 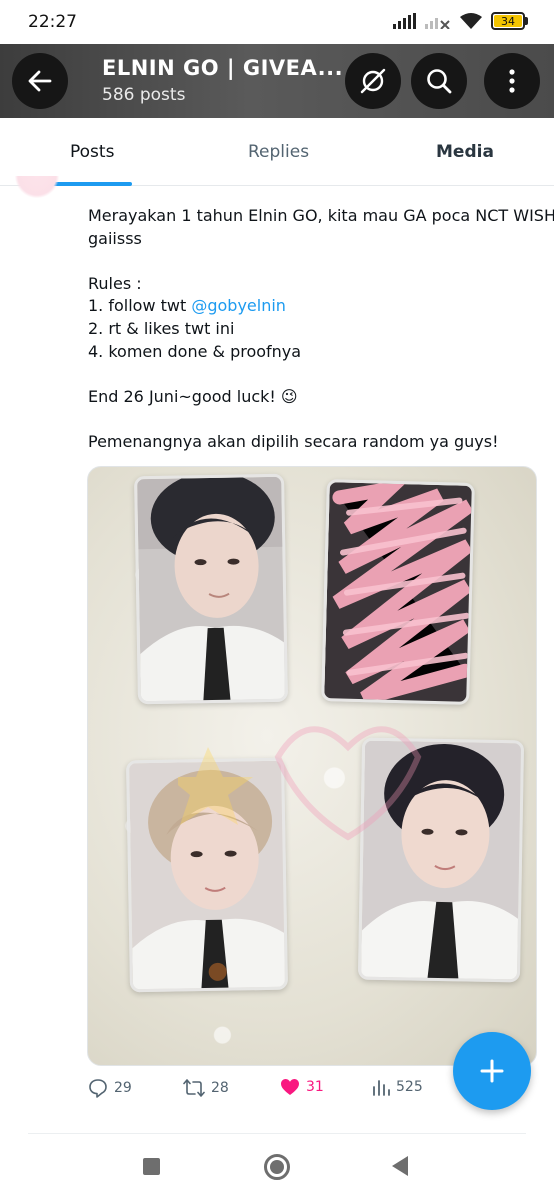 I want to click on heart-icon, so click(x=290, y=1087).